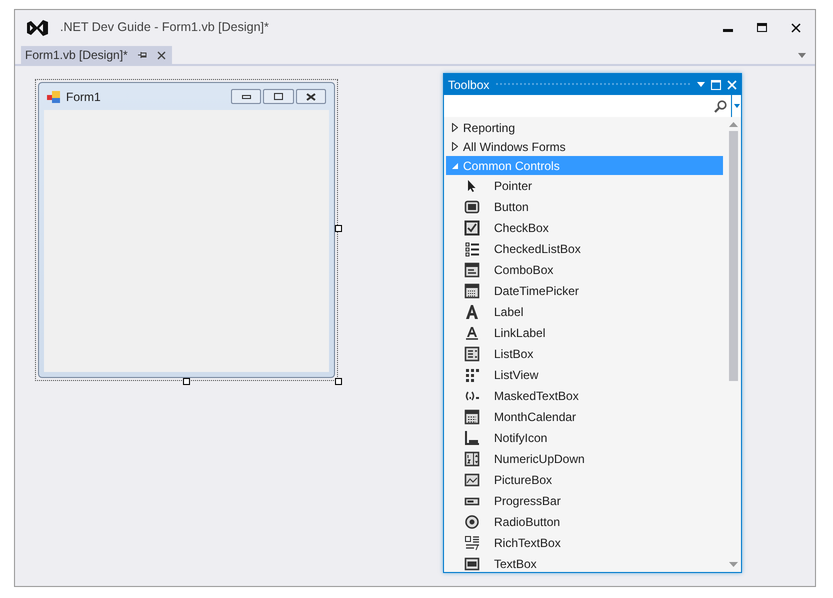 This screenshot has width=833, height=598. I want to click on toolbox-item: CheckBox, so click(584, 227).